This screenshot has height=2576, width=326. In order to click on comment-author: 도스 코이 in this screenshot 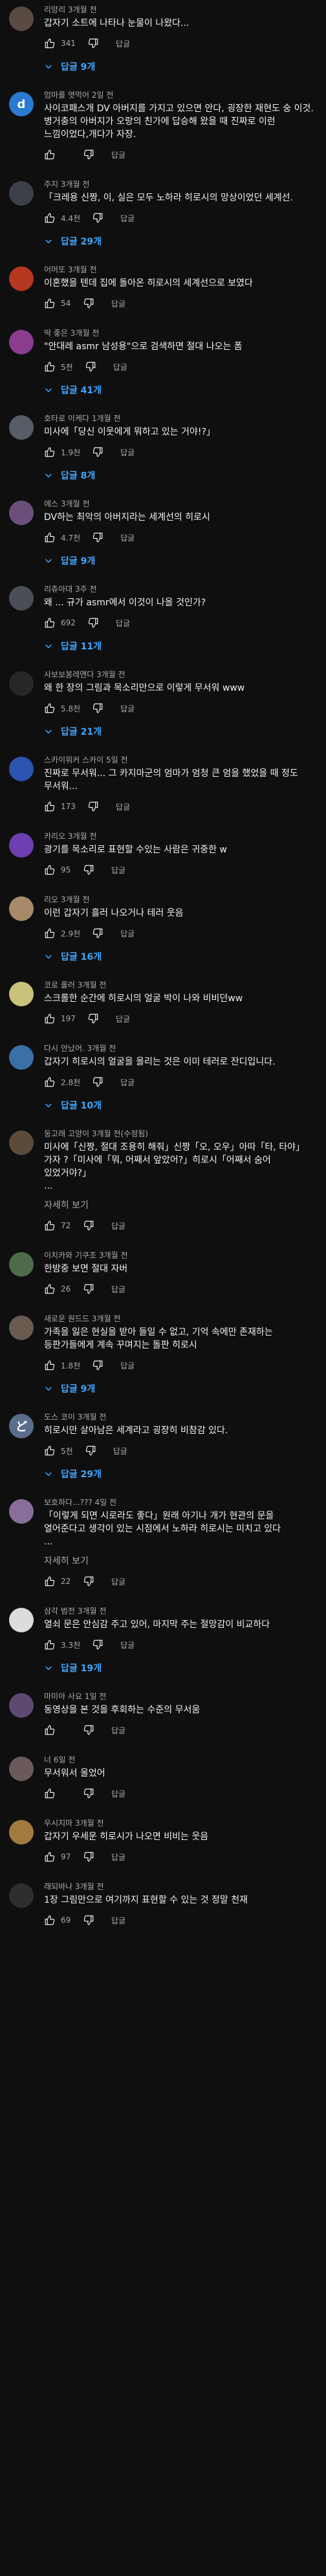, I will do `click(60, 1417)`.